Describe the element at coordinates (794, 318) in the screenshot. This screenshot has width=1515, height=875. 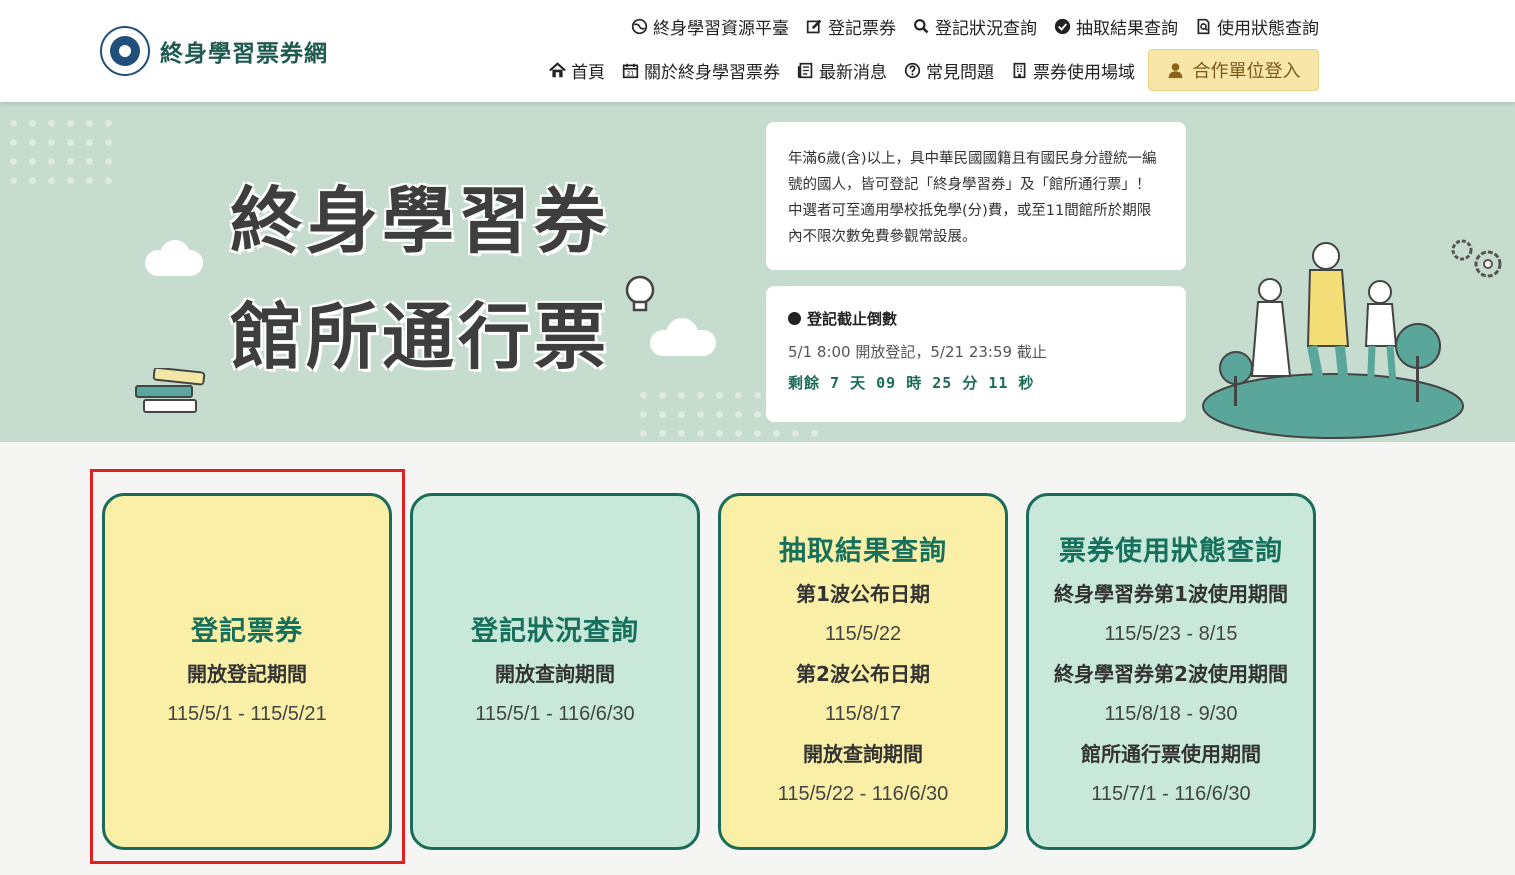
I see `bullet-dot-icon` at that location.